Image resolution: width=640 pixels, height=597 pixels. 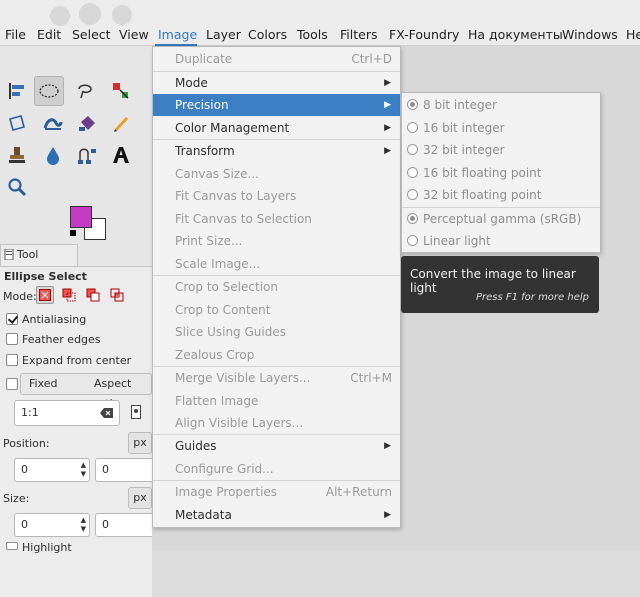 I want to click on menu-item-zealous-crop: Zealous Crop, so click(x=276, y=355).